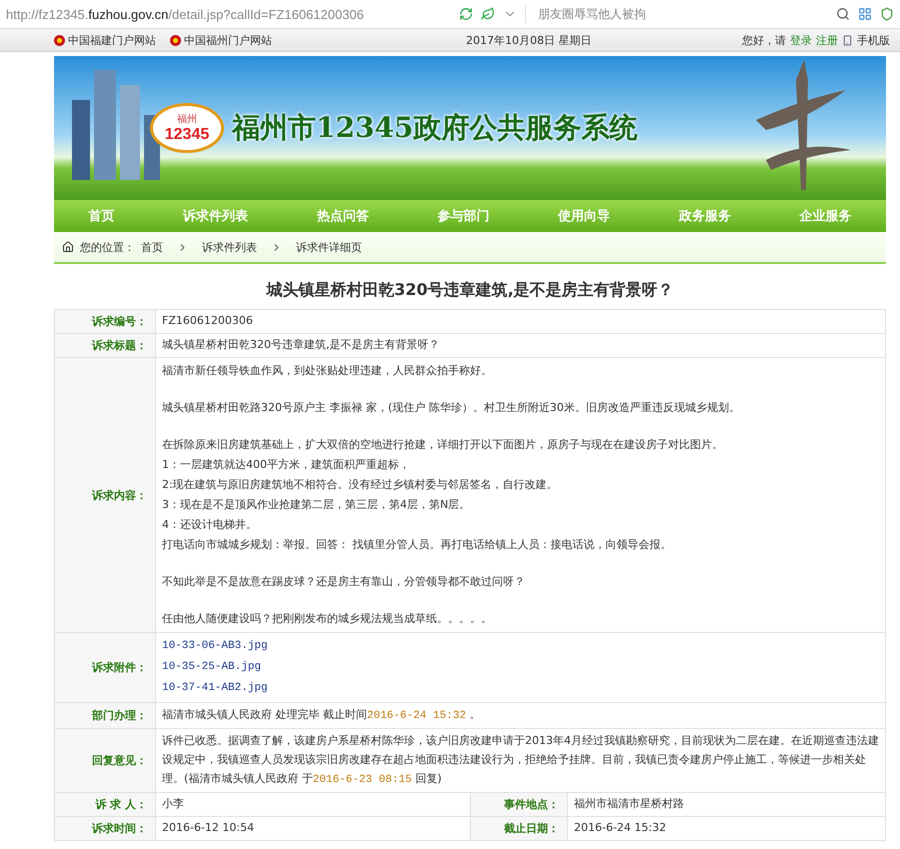  I want to click on breadcrumb-link: 诉求件列表, so click(229, 247).